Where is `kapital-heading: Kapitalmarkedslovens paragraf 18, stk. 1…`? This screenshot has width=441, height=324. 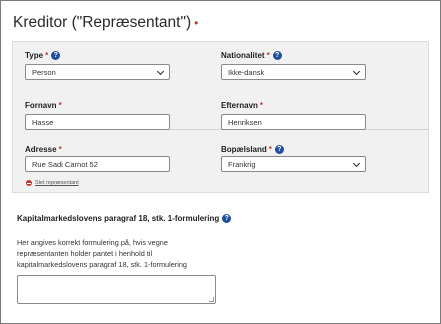
kapital-heading: Kapitalmarkedslovens paragraf 18, stk. 1… is located at coordinates (124, 218).